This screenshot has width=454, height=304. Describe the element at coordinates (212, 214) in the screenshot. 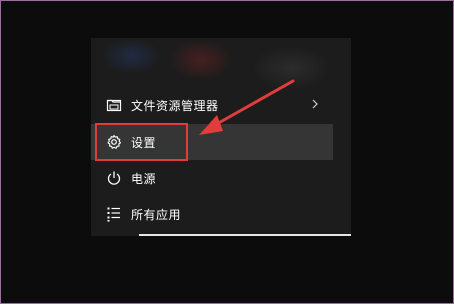

I see `menu-item-all-apps: 所有应用` at that location.